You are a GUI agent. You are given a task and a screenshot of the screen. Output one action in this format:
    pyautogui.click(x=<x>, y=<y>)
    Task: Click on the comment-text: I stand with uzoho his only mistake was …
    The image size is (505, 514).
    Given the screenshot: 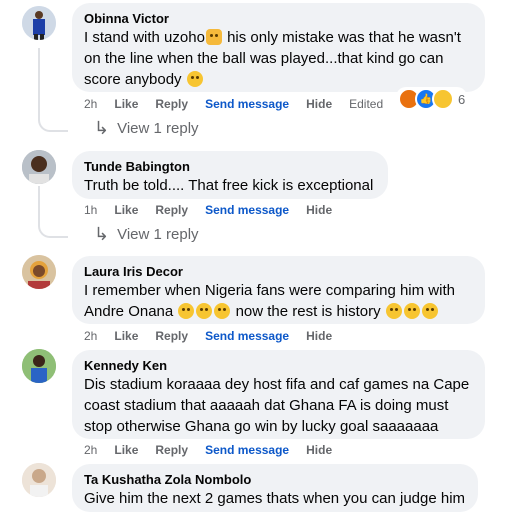 What is the action you would take?
    pyautogui.click(x=272, y=58)
    